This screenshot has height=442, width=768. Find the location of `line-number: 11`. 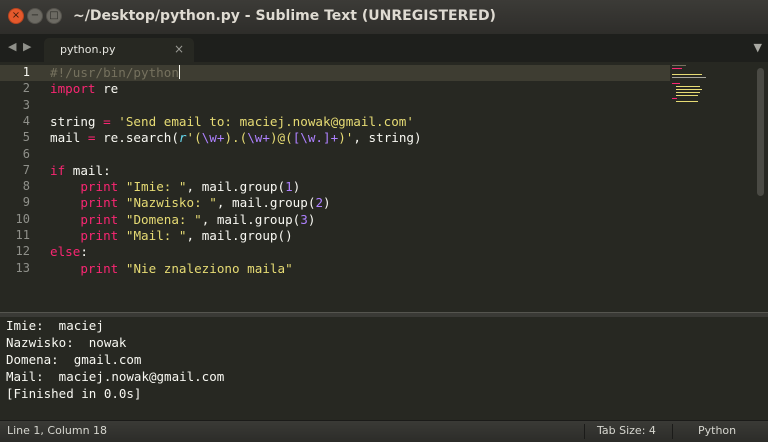

line-number: 11 is located at coordinates (22, 235).